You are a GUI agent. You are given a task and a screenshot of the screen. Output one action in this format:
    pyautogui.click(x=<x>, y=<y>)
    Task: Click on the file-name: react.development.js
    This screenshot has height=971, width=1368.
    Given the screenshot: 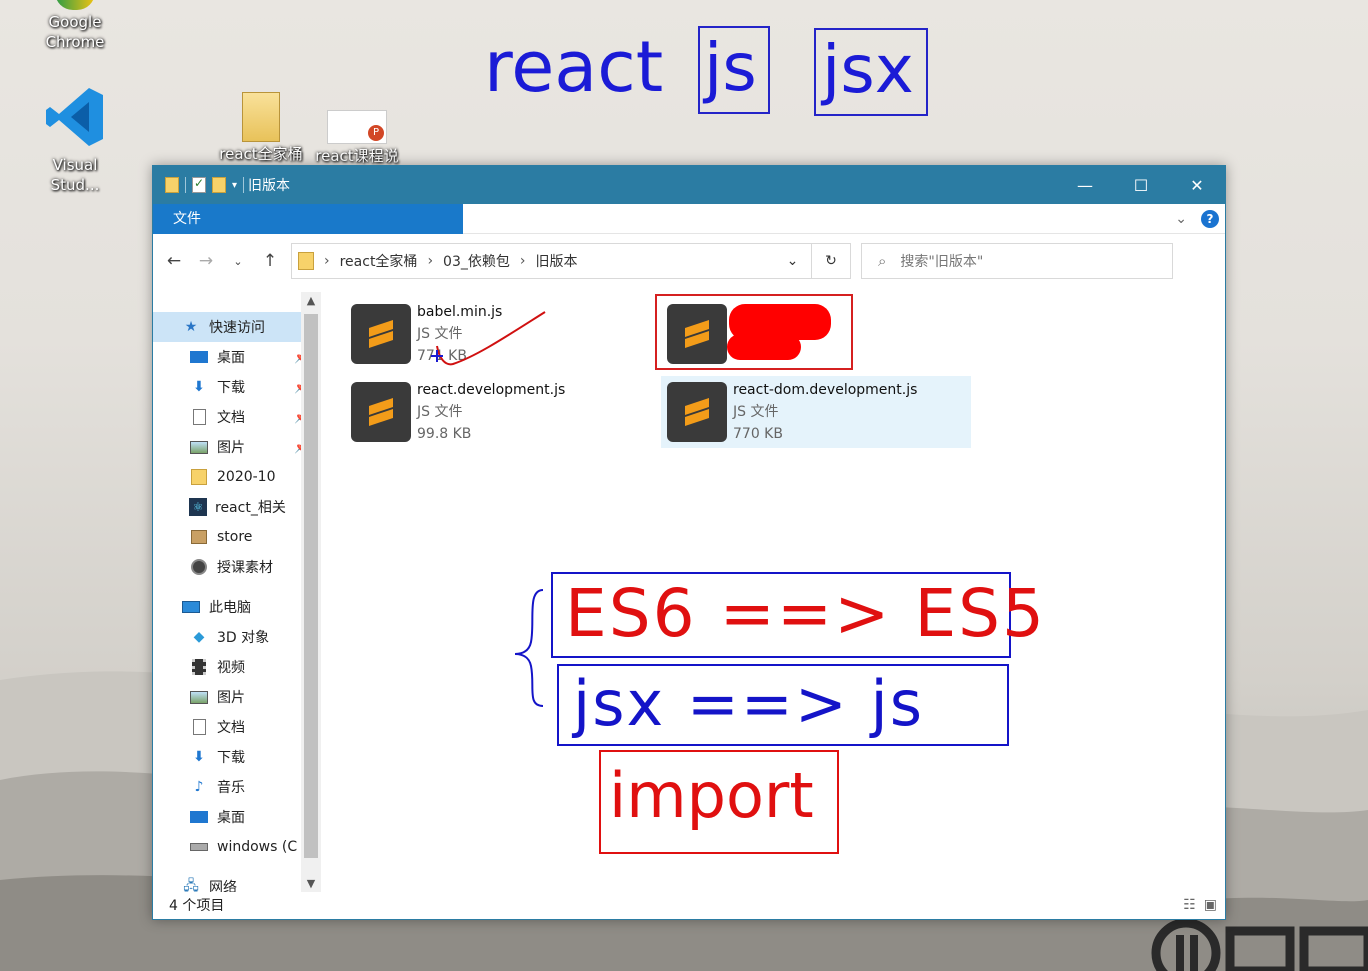 What is the action you would take?
    pyautogui.click(x=491, y=390)
    